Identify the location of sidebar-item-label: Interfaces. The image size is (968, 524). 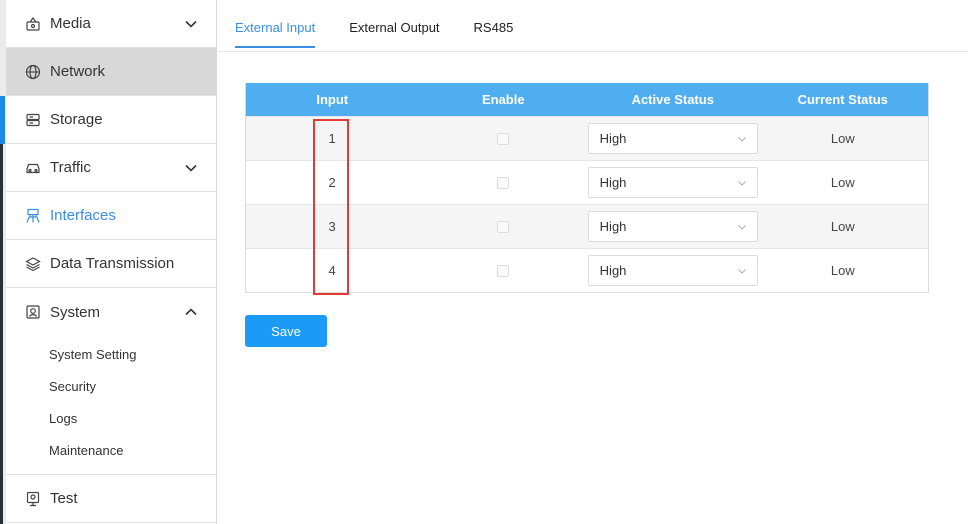
(83, 215).